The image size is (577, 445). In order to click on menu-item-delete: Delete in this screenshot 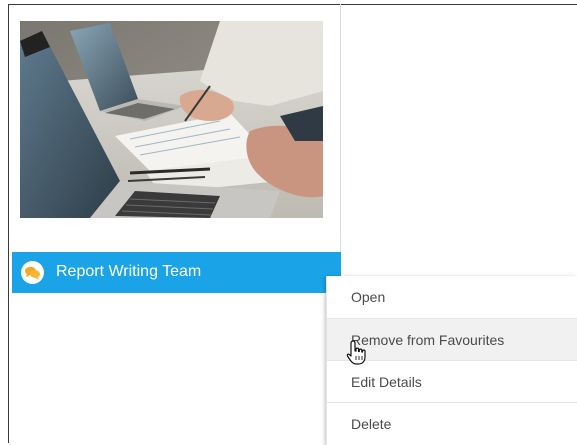, I will do `click(452, 423)`.